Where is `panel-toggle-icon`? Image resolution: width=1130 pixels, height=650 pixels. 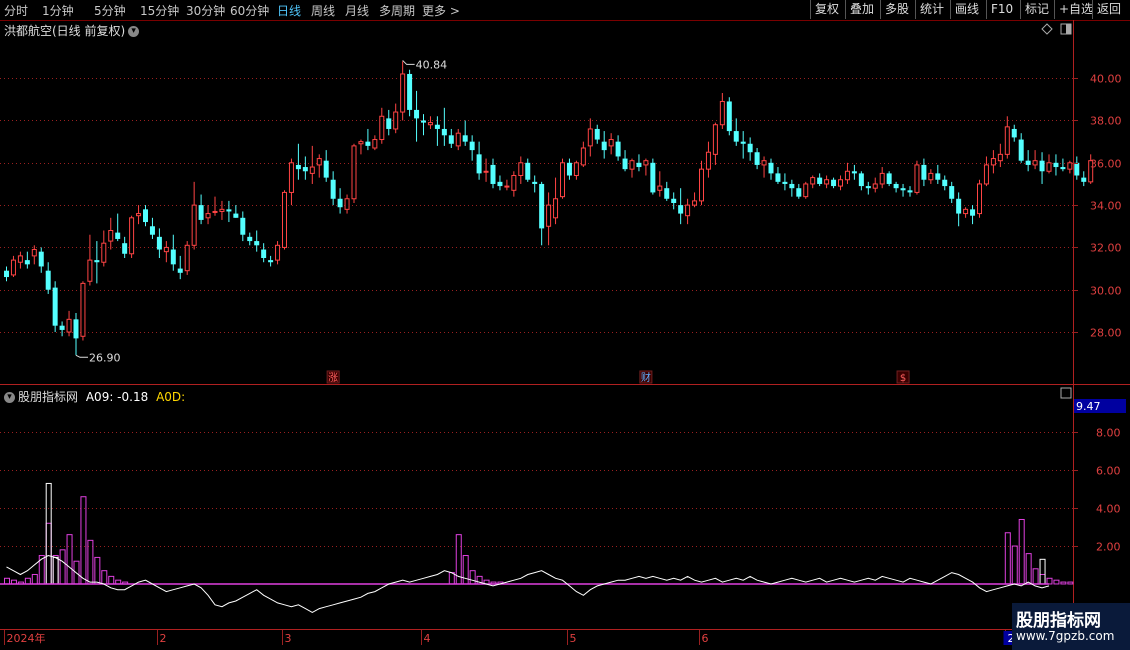 panel-toggle-icon is located at coordinates (1066, 29).